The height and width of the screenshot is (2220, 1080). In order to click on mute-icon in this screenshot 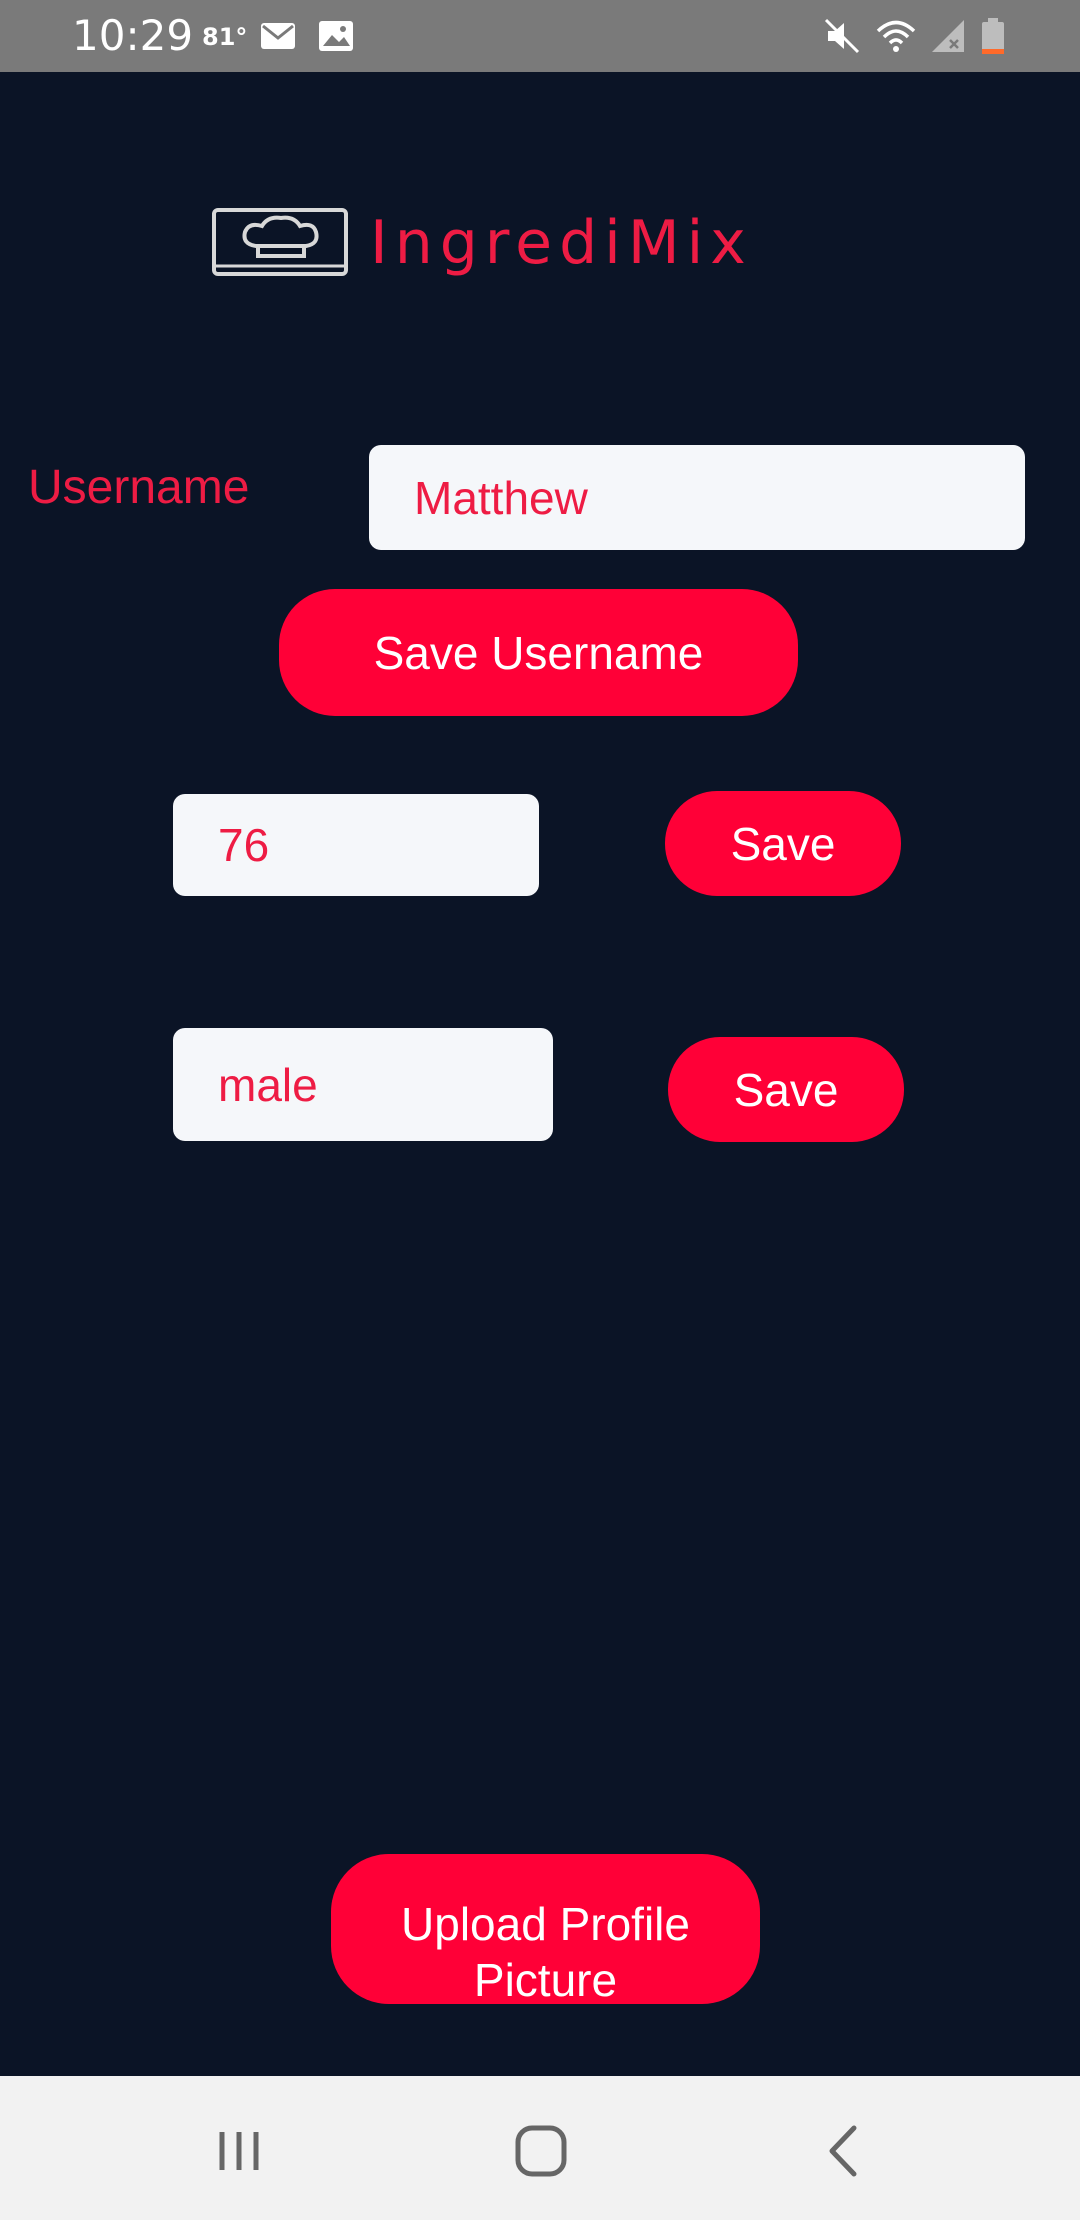, I will do `click(842, 36)`.